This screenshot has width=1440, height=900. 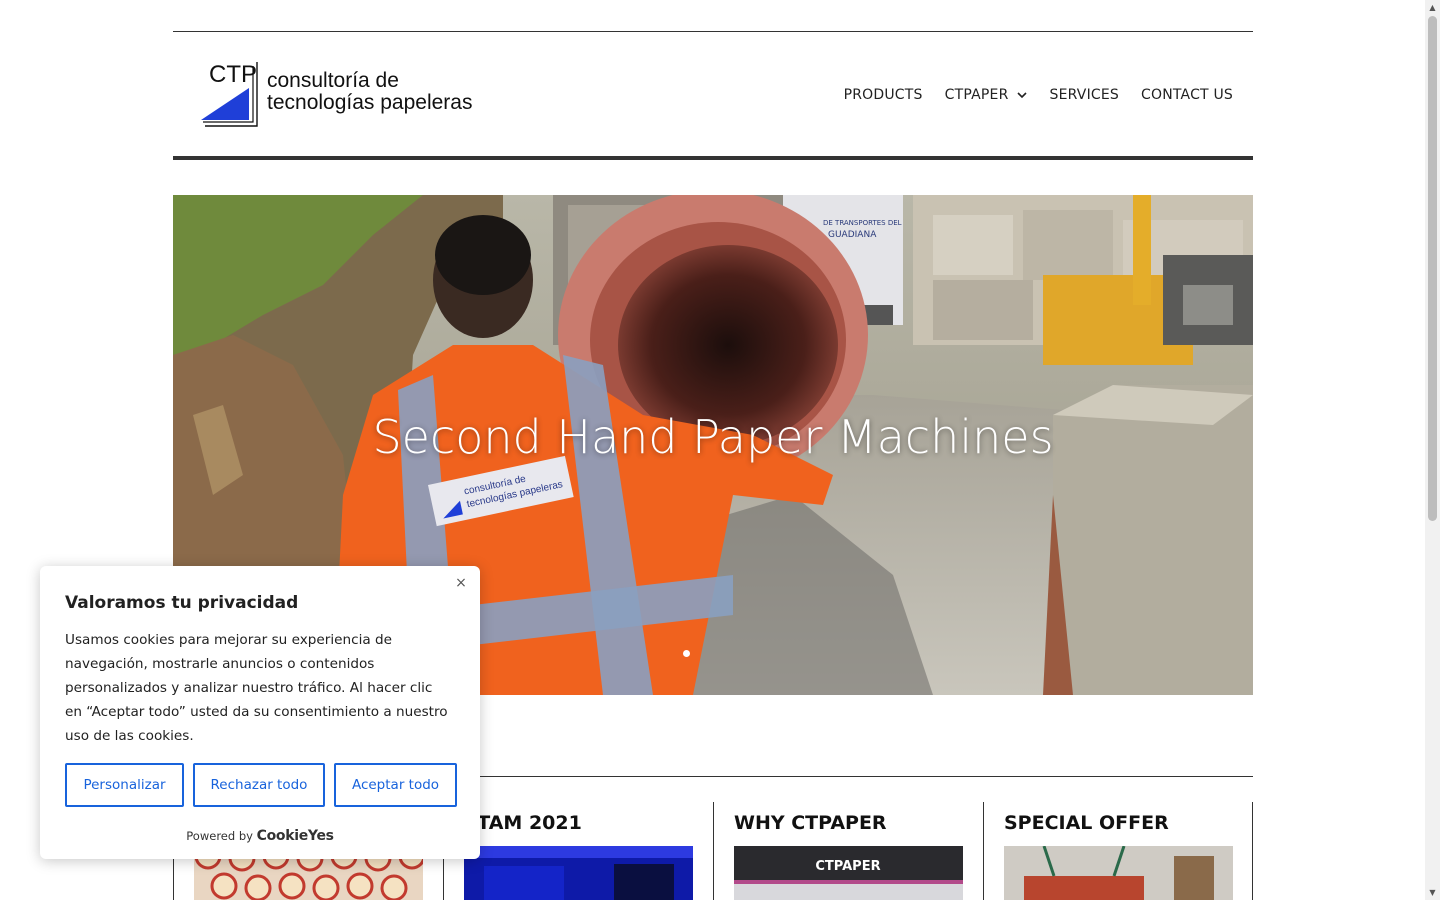 What do you see at coordinates (229, 94) in the screenshot?
I see `ctp-logo-icon: CTP` at bounding box center [229, 94].